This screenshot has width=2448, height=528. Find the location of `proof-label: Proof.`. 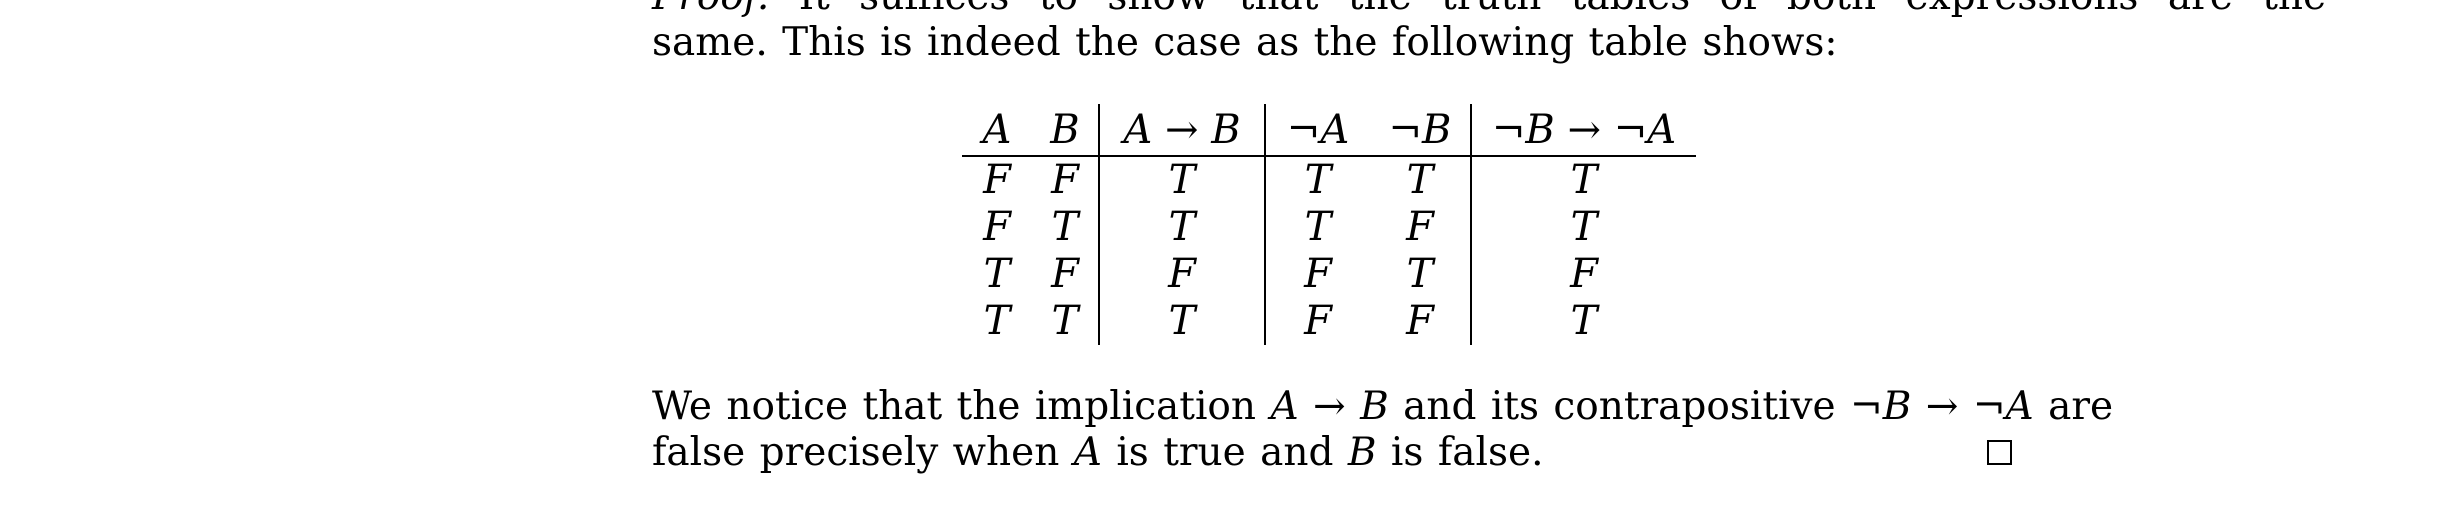

proof-label: Proof. is located at coordinates (710, 9).